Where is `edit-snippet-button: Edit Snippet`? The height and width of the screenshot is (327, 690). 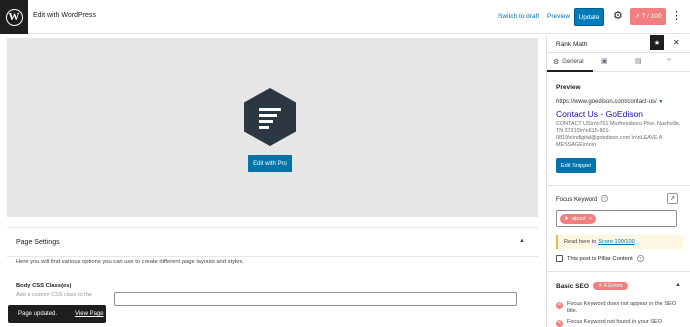
edit-snippet-button: Edit Snippet is located at coordinates (576, 165).